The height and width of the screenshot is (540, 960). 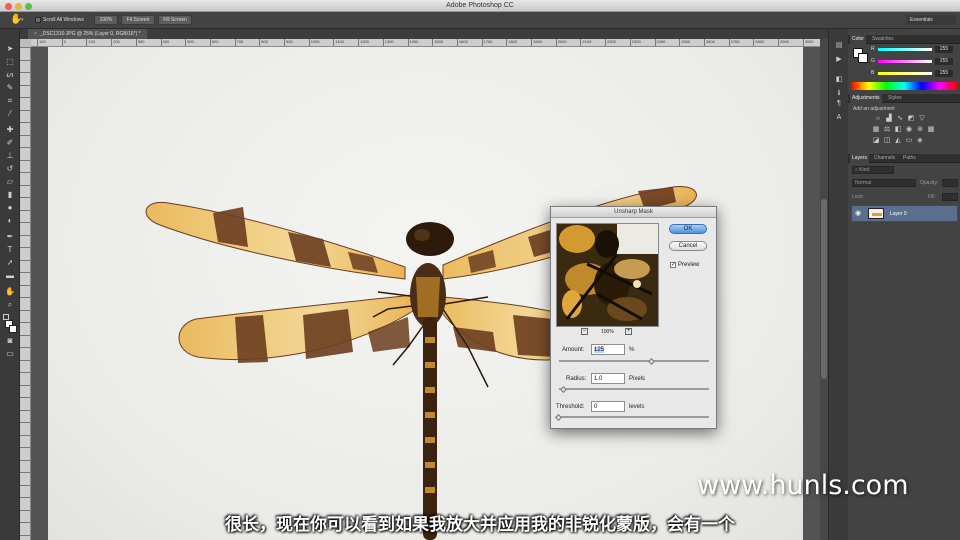 What do you see at coordinates (839, 104) in the screenshot?
I see `paragraph-panel-icon: ¶` at bounding box center [839, 104].